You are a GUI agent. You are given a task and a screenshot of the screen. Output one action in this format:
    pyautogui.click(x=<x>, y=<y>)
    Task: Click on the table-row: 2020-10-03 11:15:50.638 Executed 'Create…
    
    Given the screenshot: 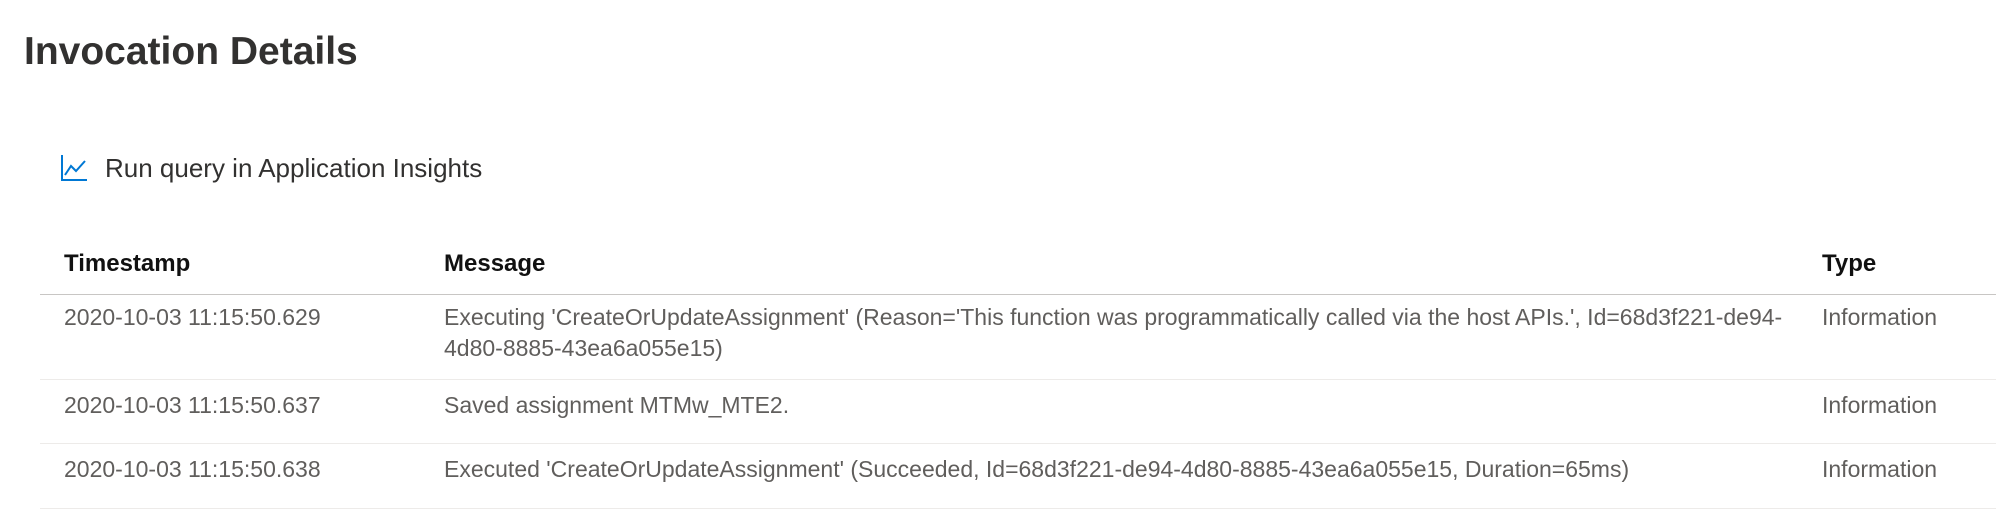 What is the action you would take?
    pyautogui.click(x=1018, y=476)
    